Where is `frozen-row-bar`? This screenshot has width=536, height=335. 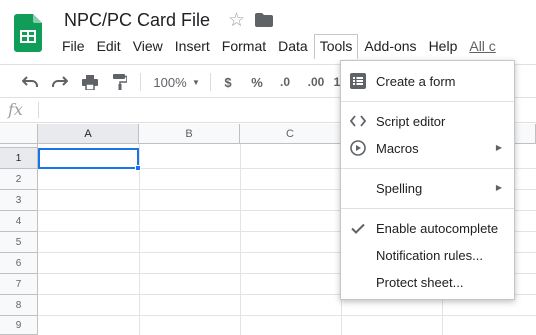 frozen-row-bar is located at coordinates (19, 146).